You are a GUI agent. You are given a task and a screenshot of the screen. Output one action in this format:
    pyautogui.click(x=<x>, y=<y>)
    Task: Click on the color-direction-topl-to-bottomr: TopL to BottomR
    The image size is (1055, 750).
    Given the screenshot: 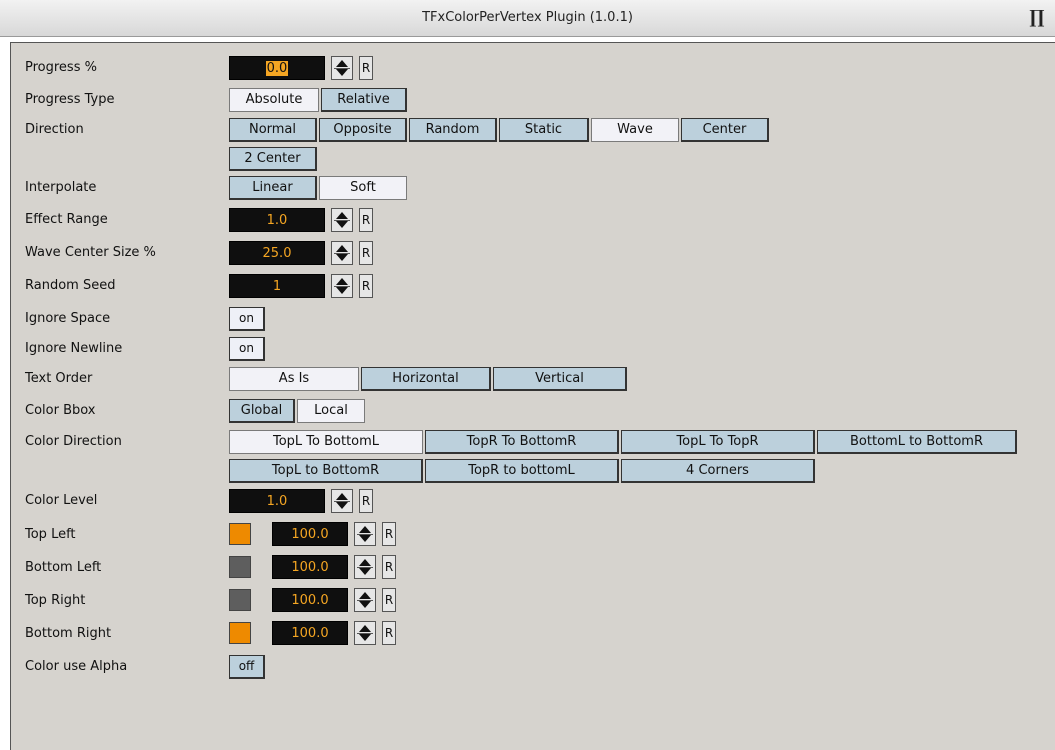 What is the action you would take?
    pyautogui.click(x=326, y=471)
    